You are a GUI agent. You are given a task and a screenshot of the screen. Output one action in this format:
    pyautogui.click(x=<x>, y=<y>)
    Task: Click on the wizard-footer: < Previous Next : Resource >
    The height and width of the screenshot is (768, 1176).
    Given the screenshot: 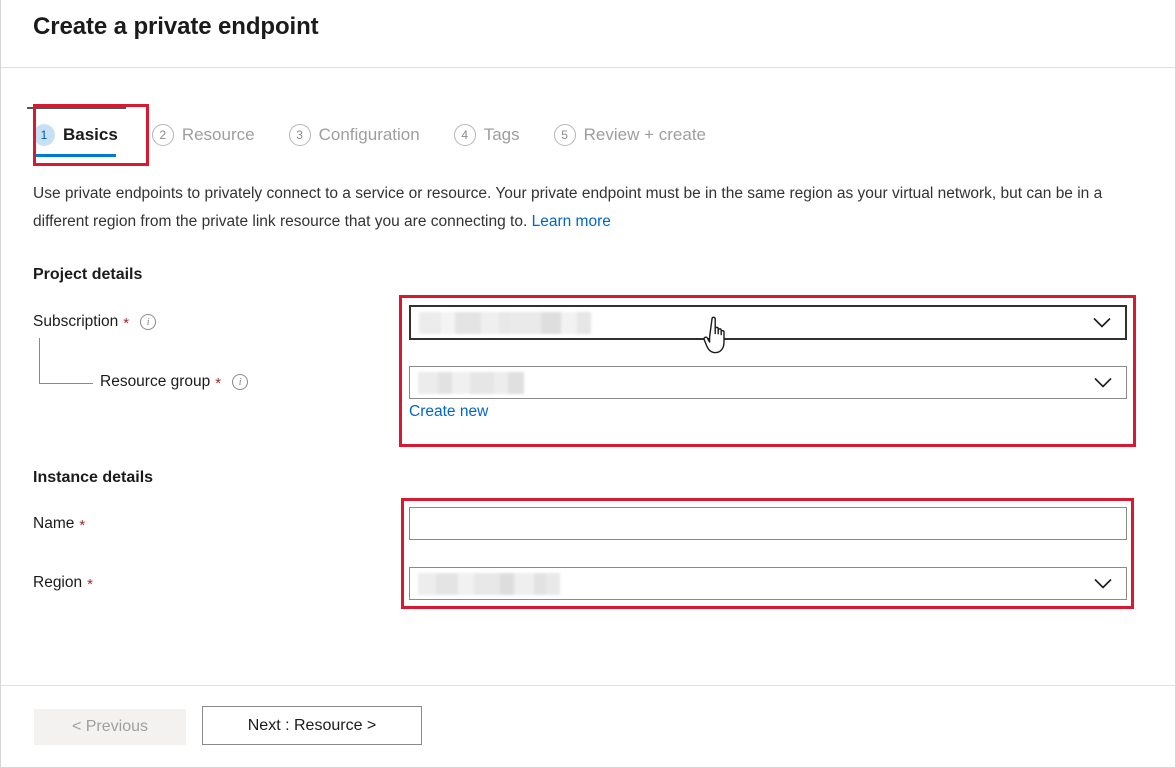 What is the action you would take?
    pyautogui.click(x=588, y=726)
    